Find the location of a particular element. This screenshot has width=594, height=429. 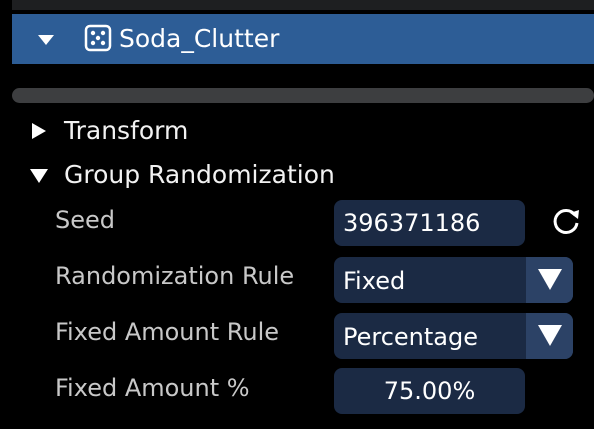

fixed-amount-percent-field: 75.00% is located at coordinates (429, 391).